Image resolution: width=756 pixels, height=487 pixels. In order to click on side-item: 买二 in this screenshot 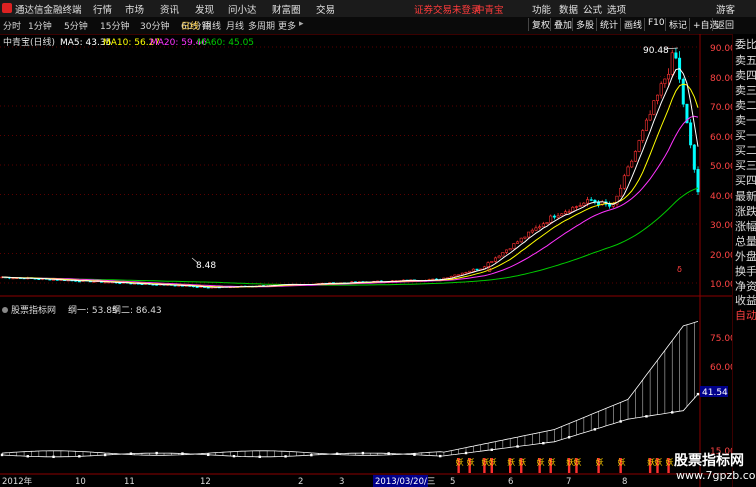, I will do `click(745, 150)`.